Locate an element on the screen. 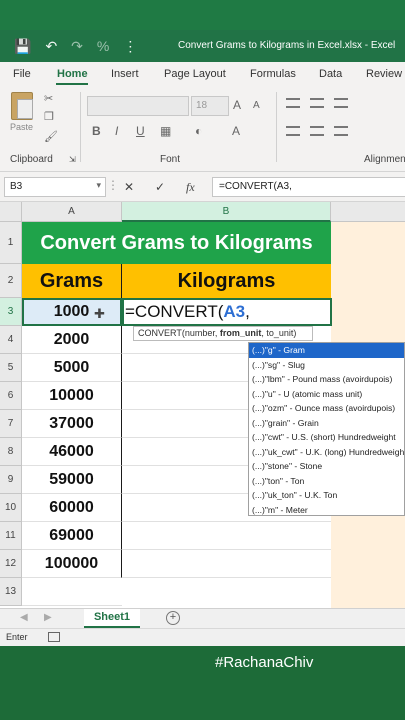 This screenshot has width=405, height=720. font-name-box is located at coordinates (138, 106).